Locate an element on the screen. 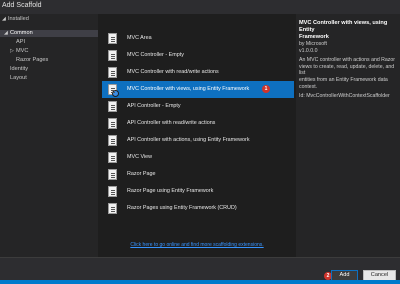  tree-item-identity: Identity is located at coordinates (19, 69).